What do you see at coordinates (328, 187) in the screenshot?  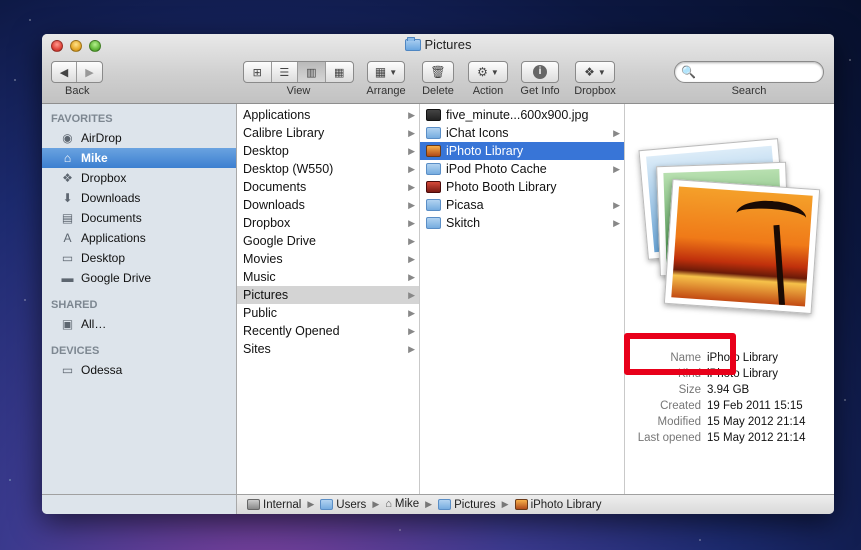 I see `list-item: Documents ▶` at bounding box center [328, 187].